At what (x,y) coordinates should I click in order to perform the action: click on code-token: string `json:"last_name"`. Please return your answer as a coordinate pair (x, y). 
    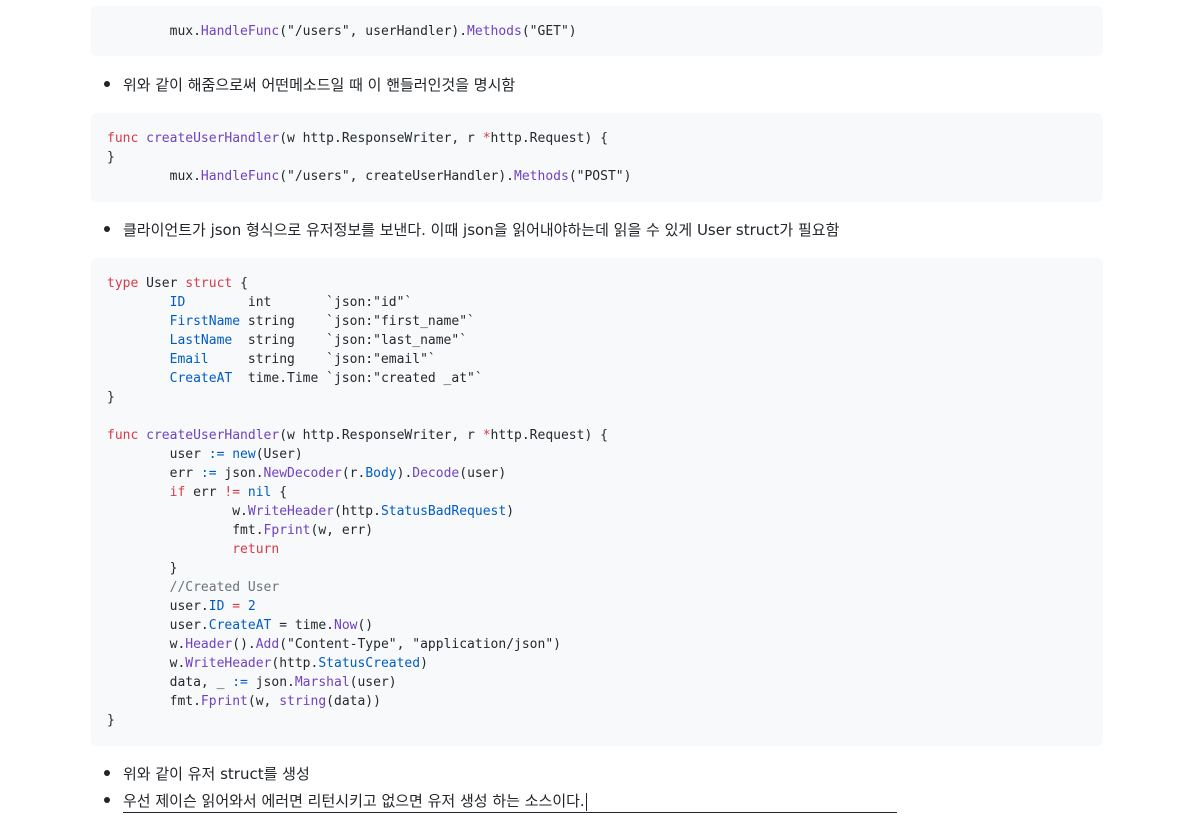
    Looking at the image, I should click on (350, 340).